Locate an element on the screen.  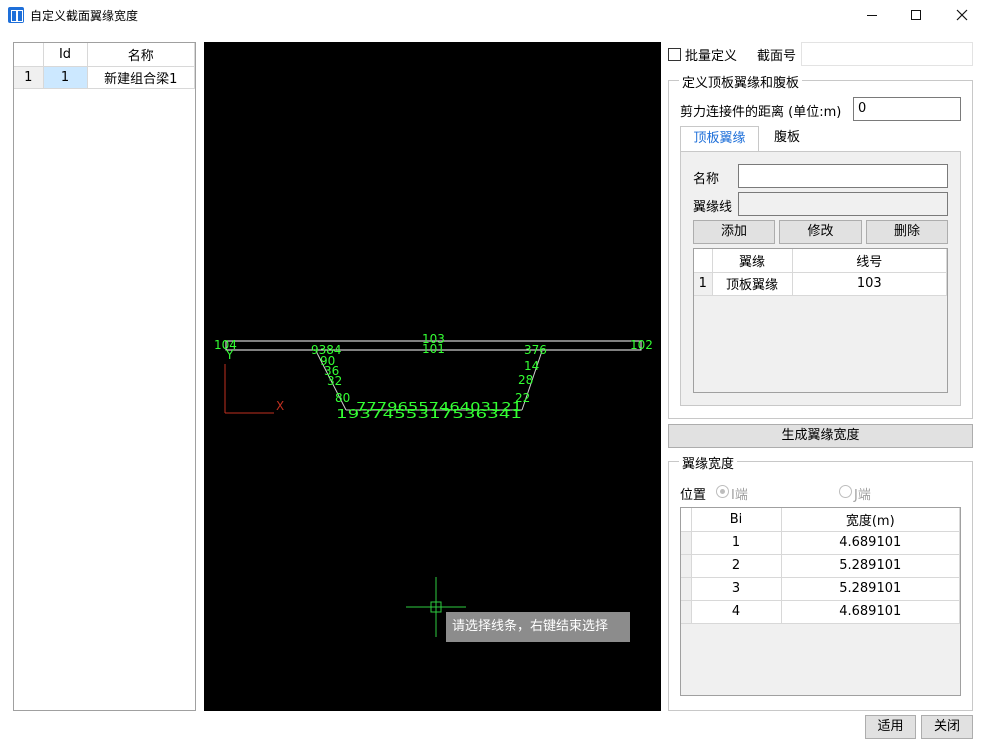
shear-distance-label: 剪力连接件的距离 (单位:m) is located at coordinates (761, 112).